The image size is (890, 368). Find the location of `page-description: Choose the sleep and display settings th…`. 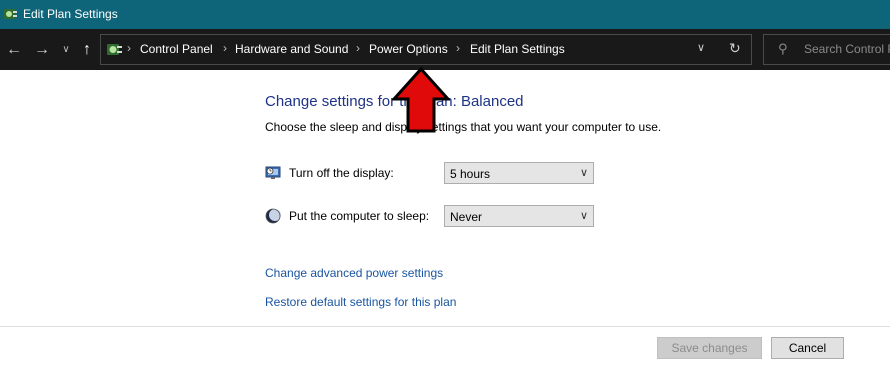

page-description: Choose the sleep and display settings th… is located at coordinates (463, 127).